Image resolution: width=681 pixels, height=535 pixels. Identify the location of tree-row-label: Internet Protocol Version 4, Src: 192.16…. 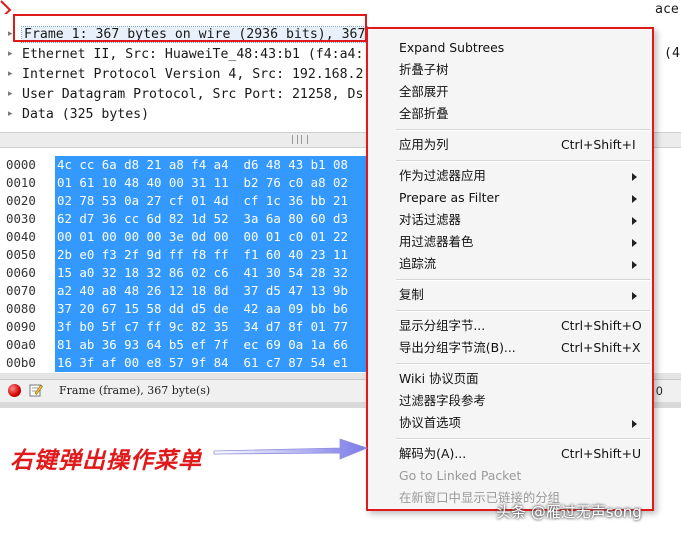
(193, 74).